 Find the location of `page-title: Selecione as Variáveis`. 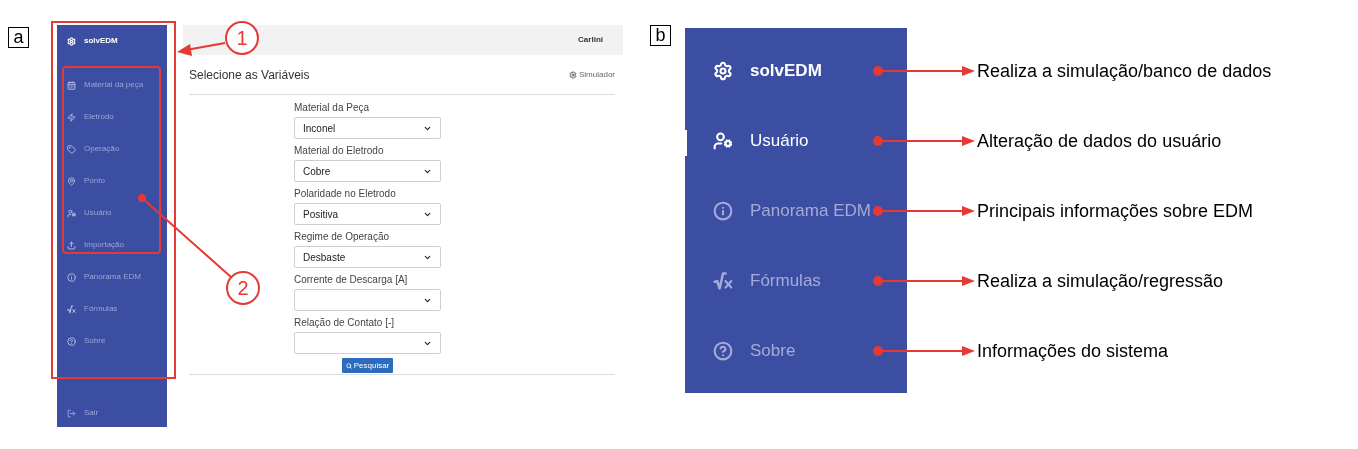

page-title: Selecione as Variáveis is located at coordinates (249, 75).